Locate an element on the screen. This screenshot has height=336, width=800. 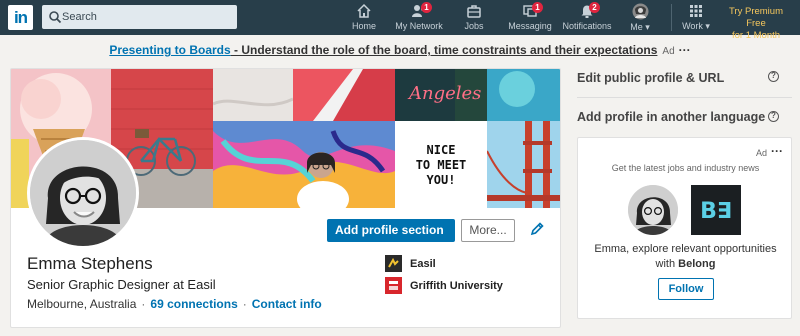
experience-easil-label: Easil is located at coordinates (423, 264).